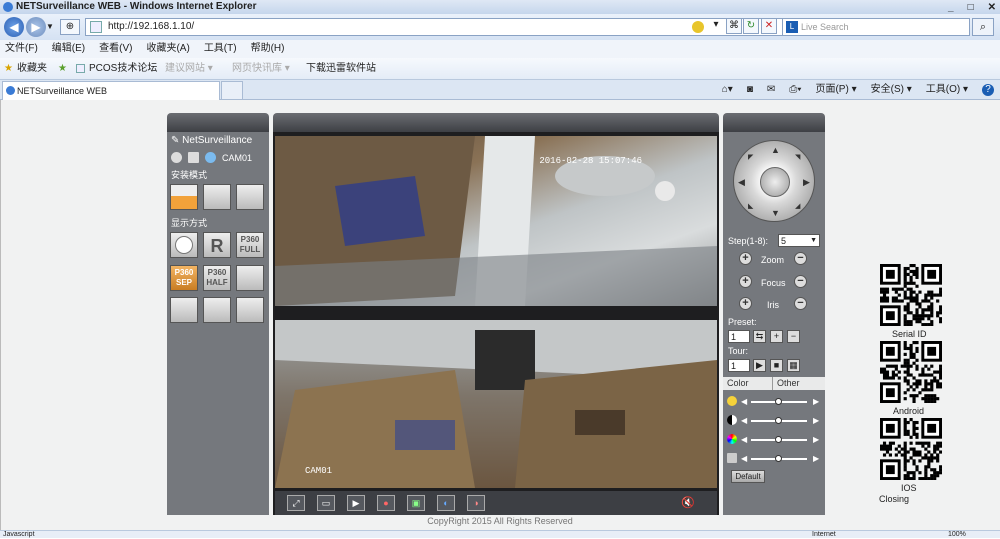 Image resolution: width=1000 pixels, height=539 pixels. What do you see at coordinates (184, 310) in the screenshot?
I see `mode-2-view-button` at bounding box center [184, 310].